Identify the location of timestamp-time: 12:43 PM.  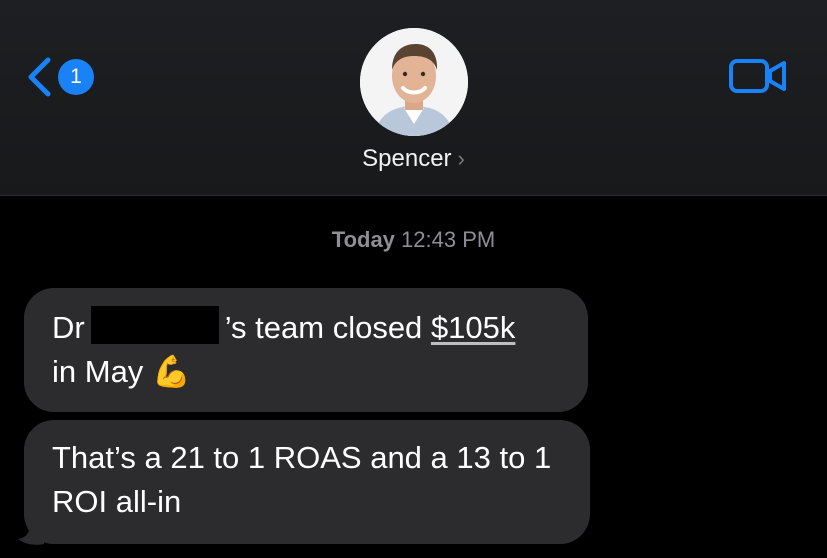
(448, 239).